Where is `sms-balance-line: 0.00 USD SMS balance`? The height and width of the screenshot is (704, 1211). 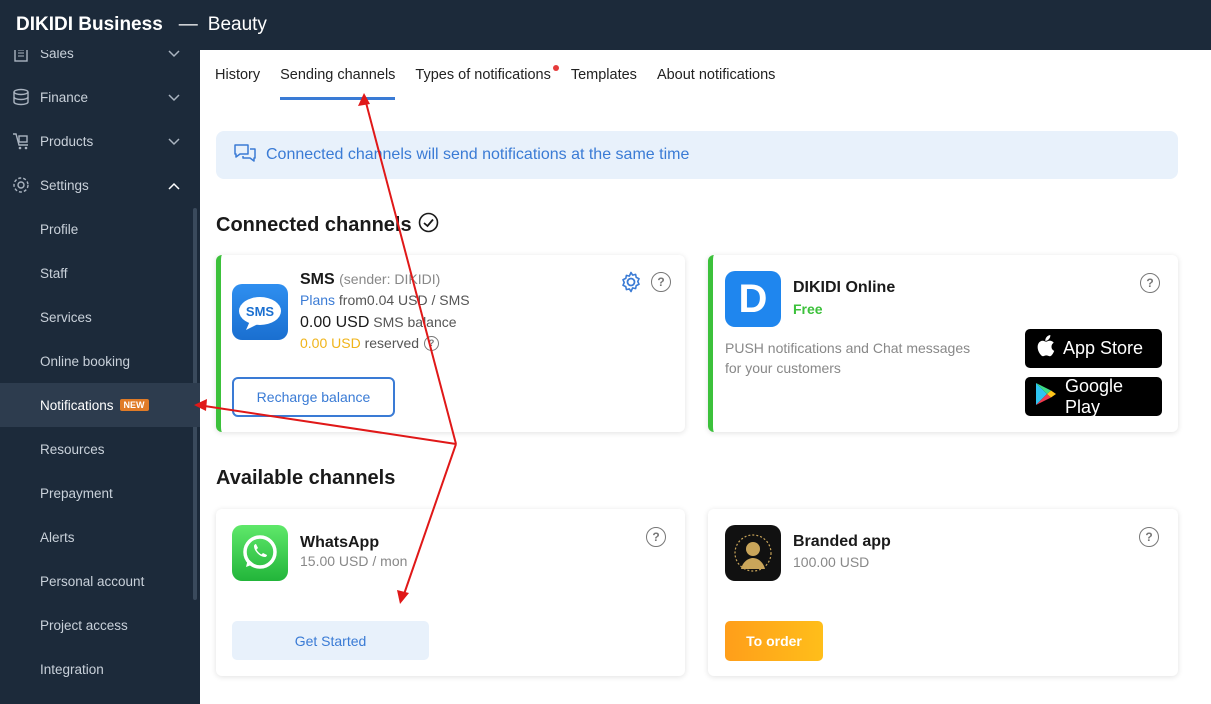 sms-balance-line: 0.00 USD SMS balance is located at coordinates (378, 323).